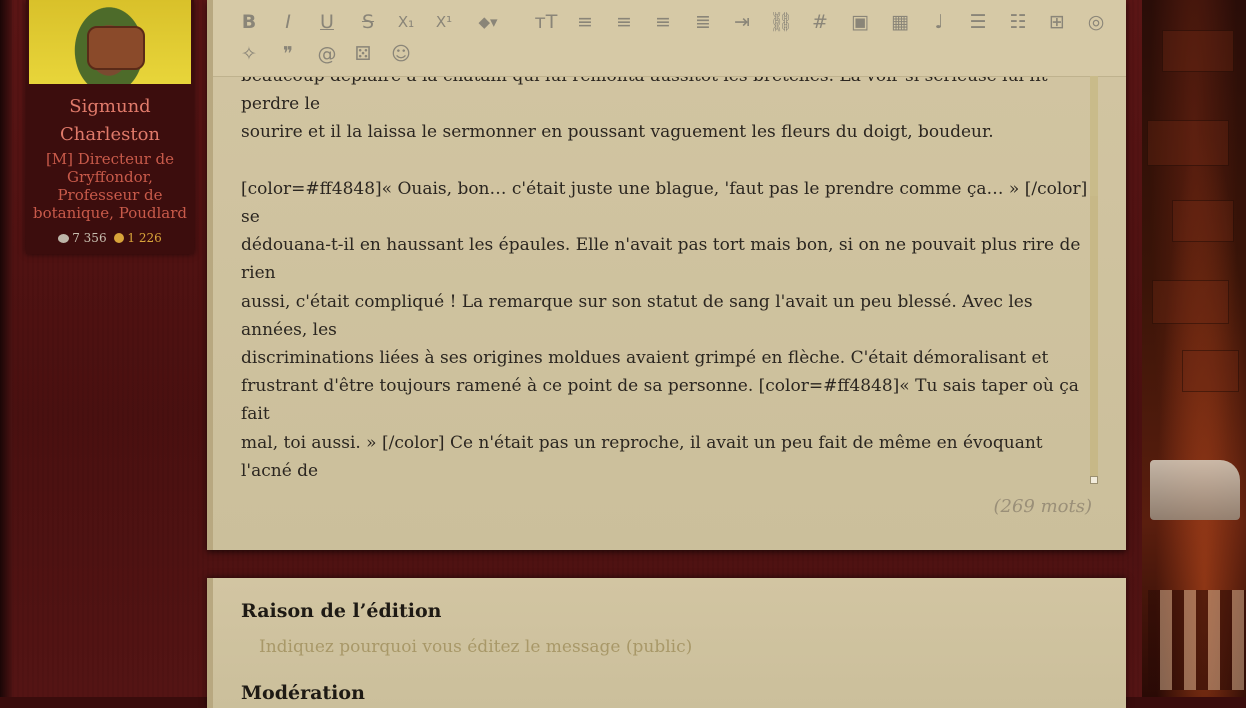 The width and height of the screenshot is (1246, 708). Describe the element at coordinates (249, 54) in the screenshot. I see `magic-wand-icon: ✧` at that location.